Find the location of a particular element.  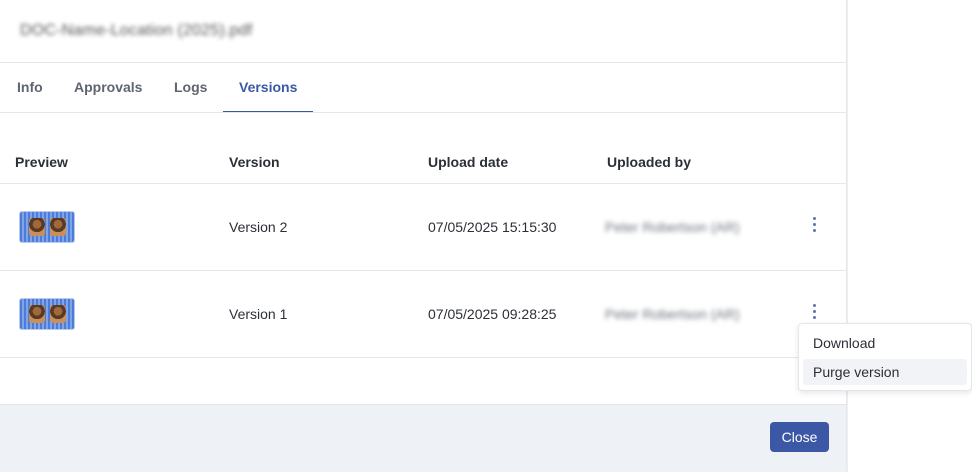

dialog-footer is located at coordinates (423, 438).